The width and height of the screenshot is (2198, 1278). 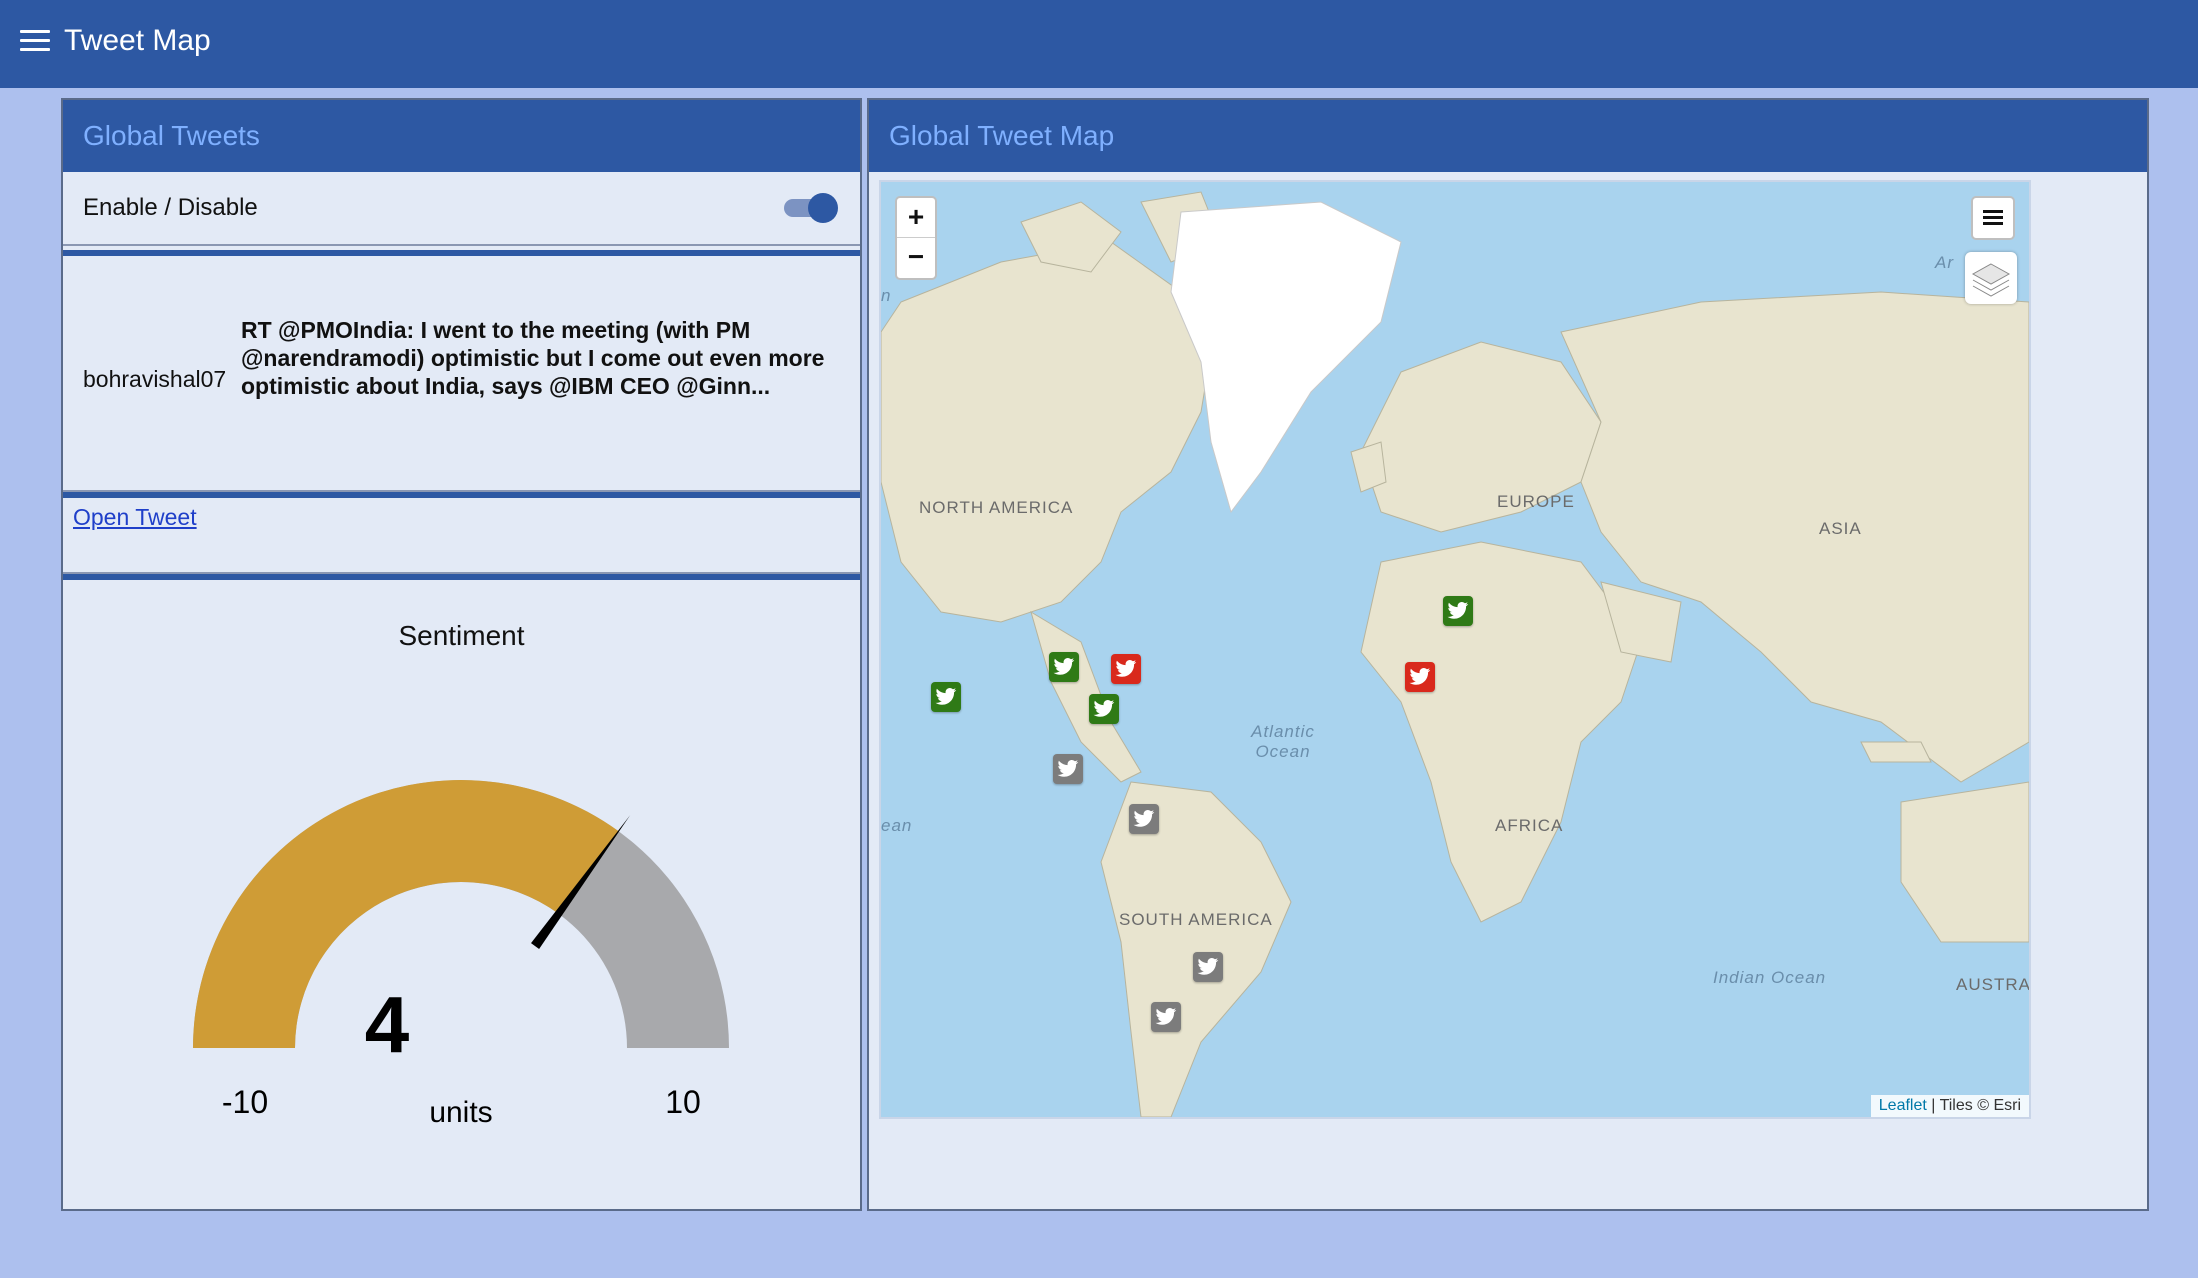 I want to click on panel-title: Global Tweet Map, so click(x=1508, y=136).